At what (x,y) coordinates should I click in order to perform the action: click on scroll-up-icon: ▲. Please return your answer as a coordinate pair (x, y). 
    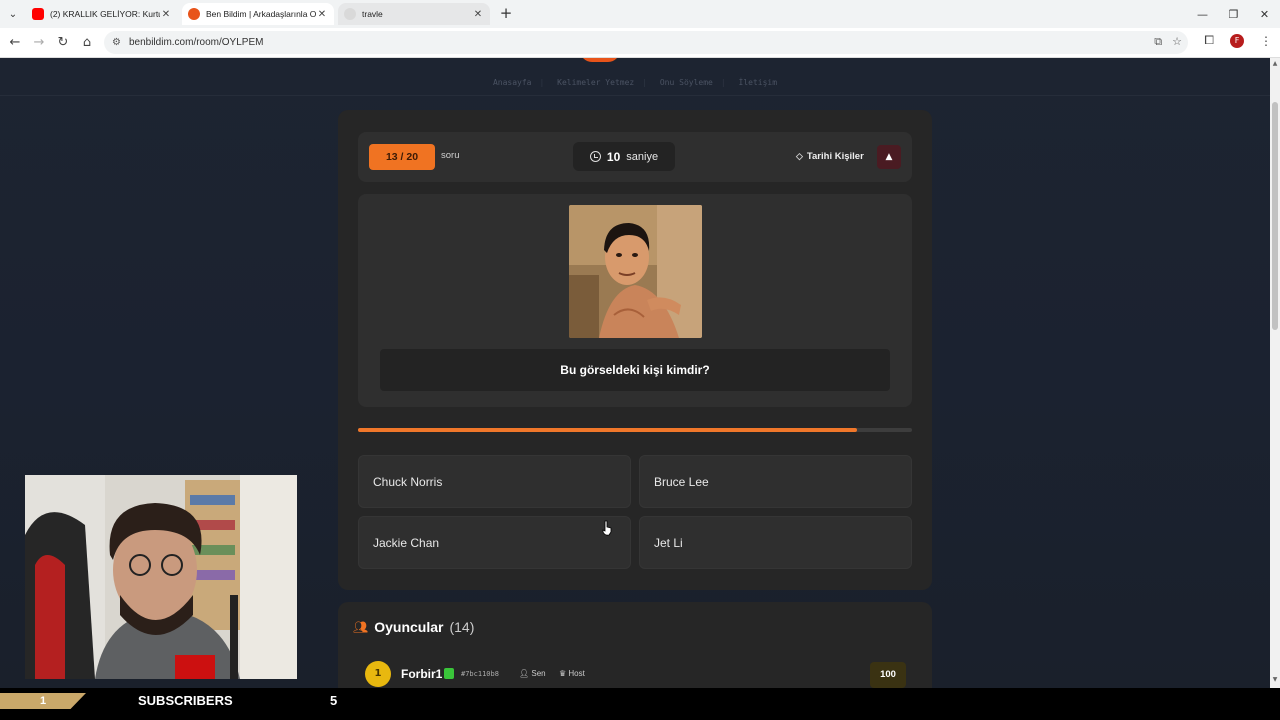
    Looking at the image, I should click on (1275, 65).